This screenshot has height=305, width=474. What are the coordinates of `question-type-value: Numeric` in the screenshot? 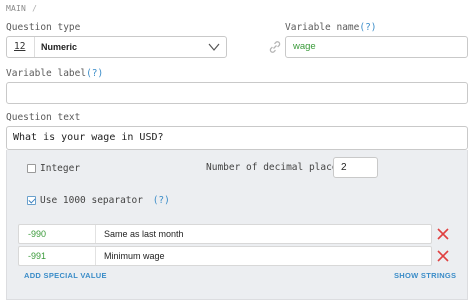 It's located at (59, 47).